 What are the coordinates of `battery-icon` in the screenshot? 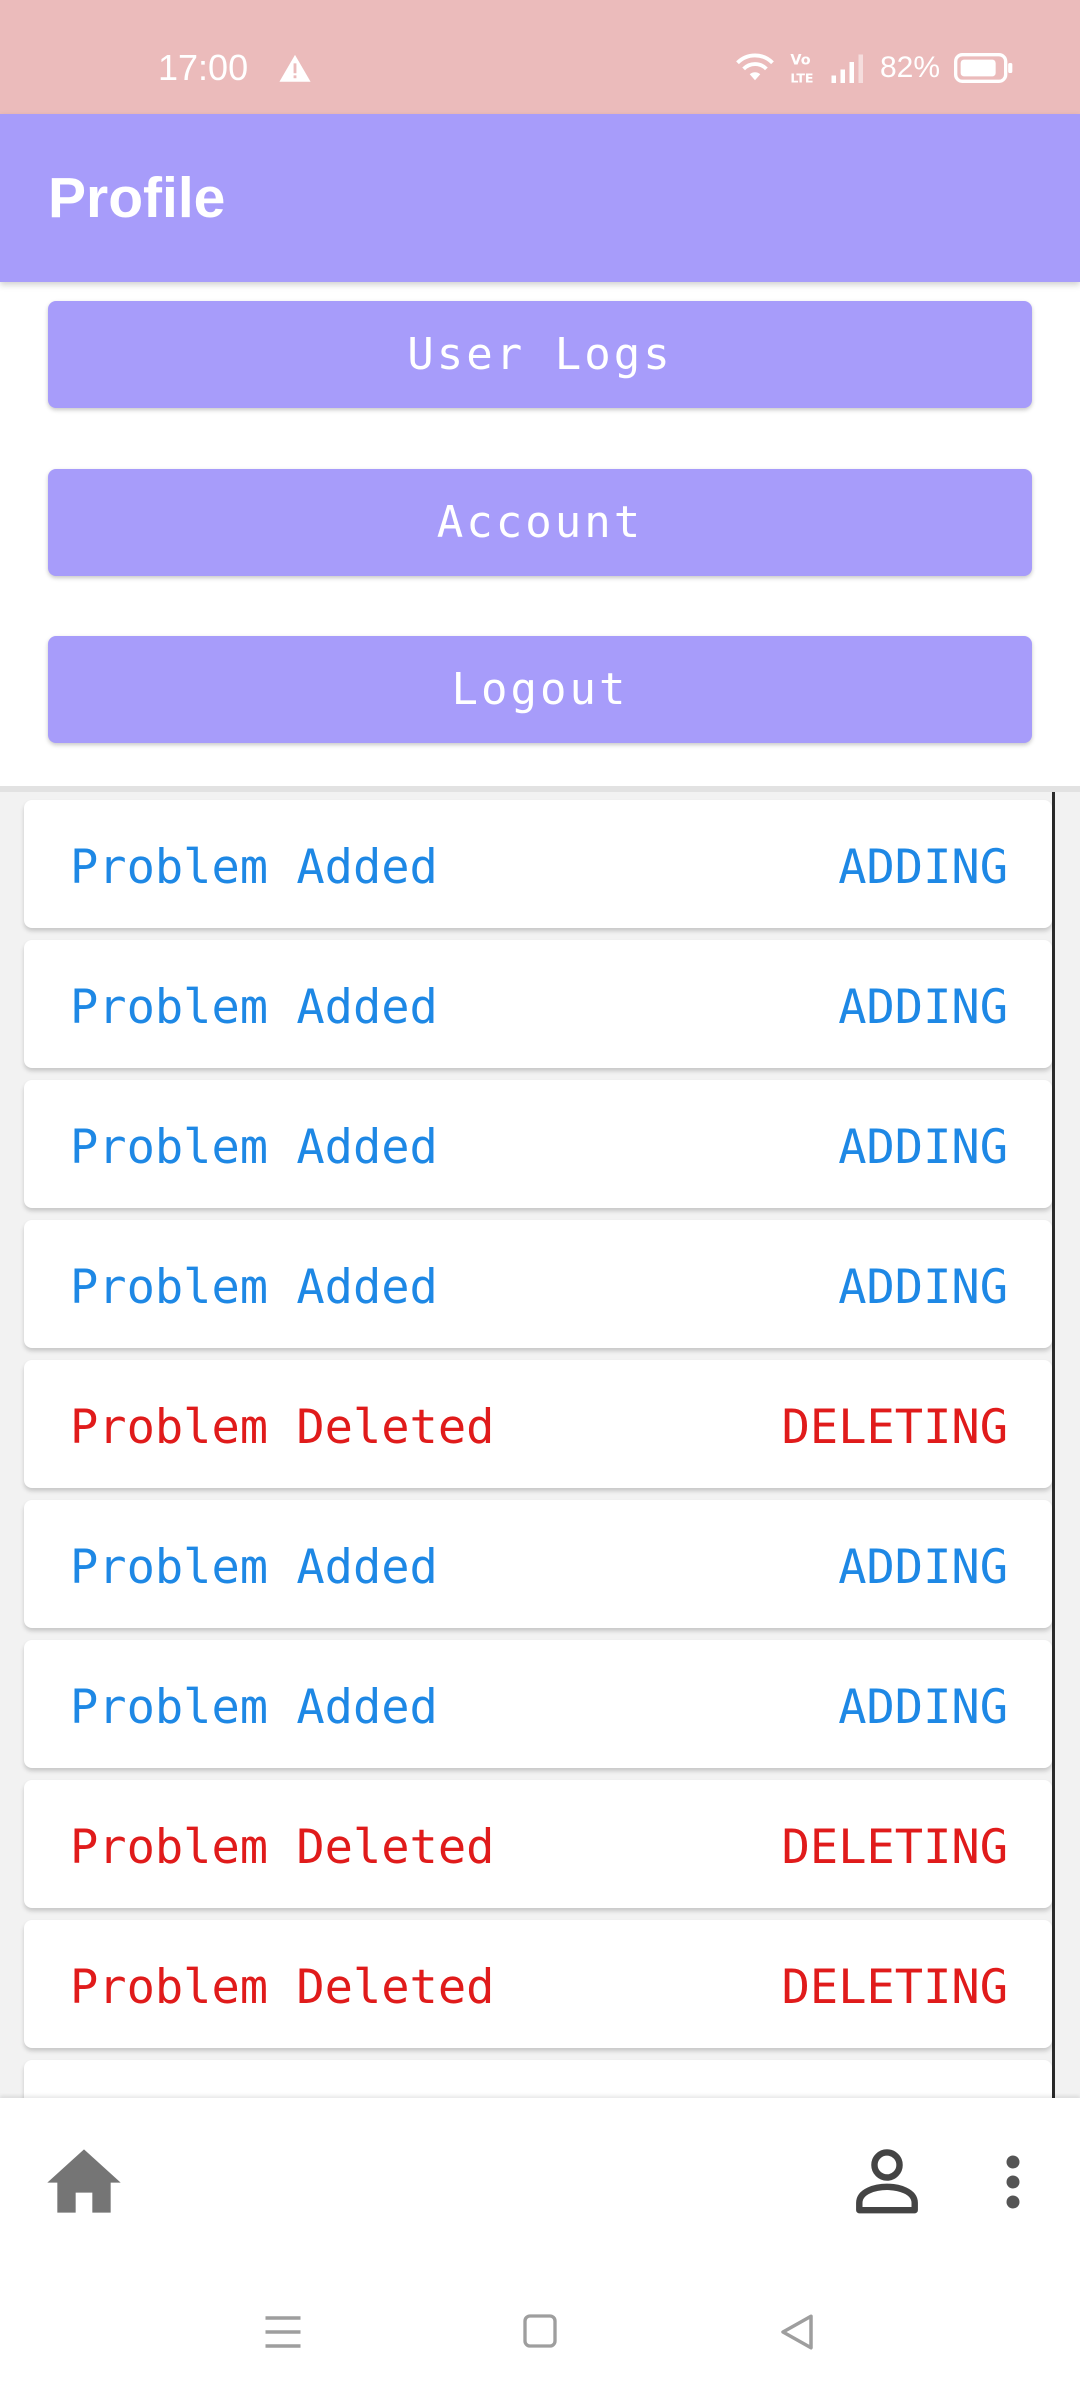 It's located at (983, 68).